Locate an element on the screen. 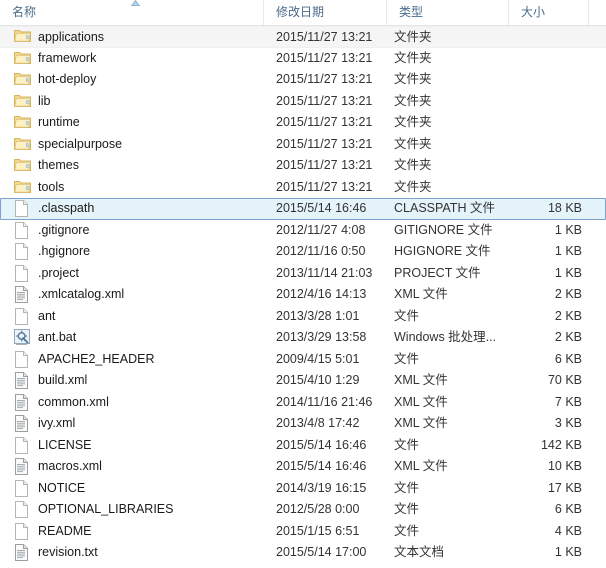 Image resolution: width=606 pixels, height=568 pixels. cell-size: 18 KB is located at coordinates (564, 208).